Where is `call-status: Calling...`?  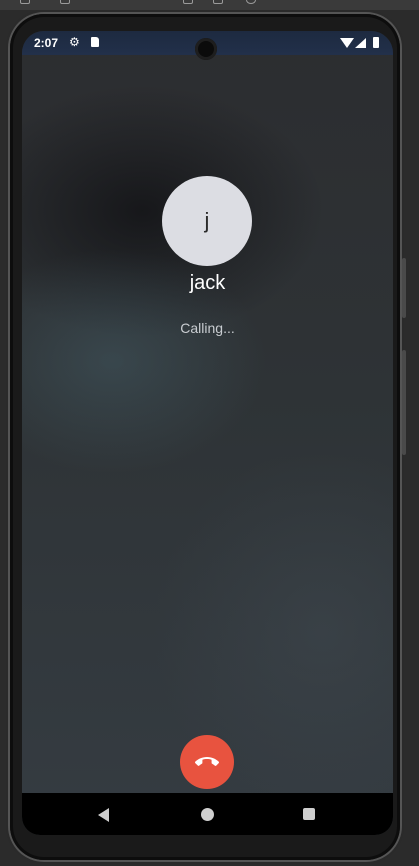
call-status: Calling... is located at coordinates (207, 328).